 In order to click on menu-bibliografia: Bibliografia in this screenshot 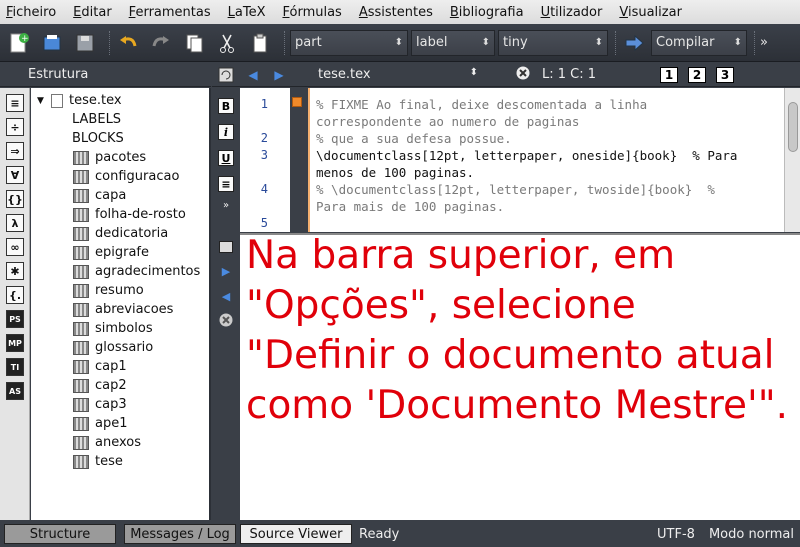, I will do `click(487, 12)`.